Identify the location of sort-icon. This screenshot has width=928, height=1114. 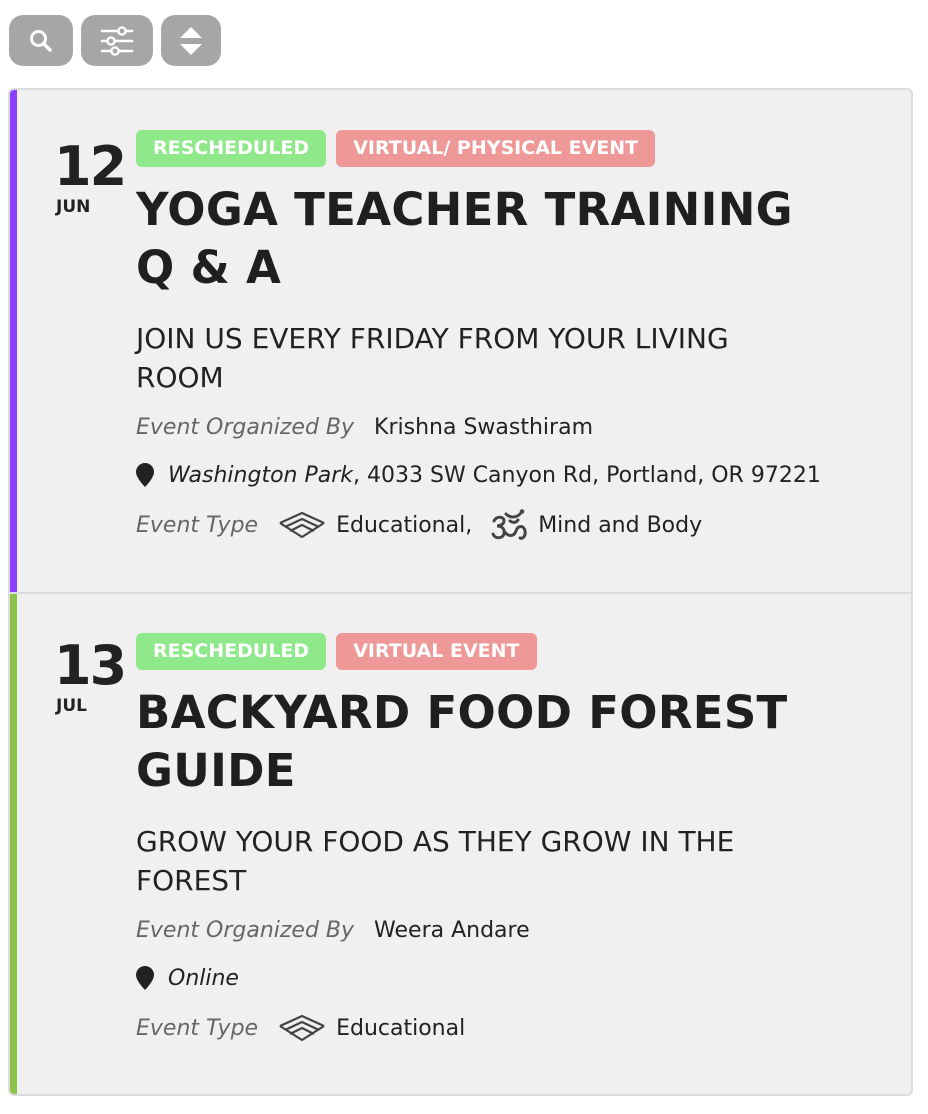
(191, 40).